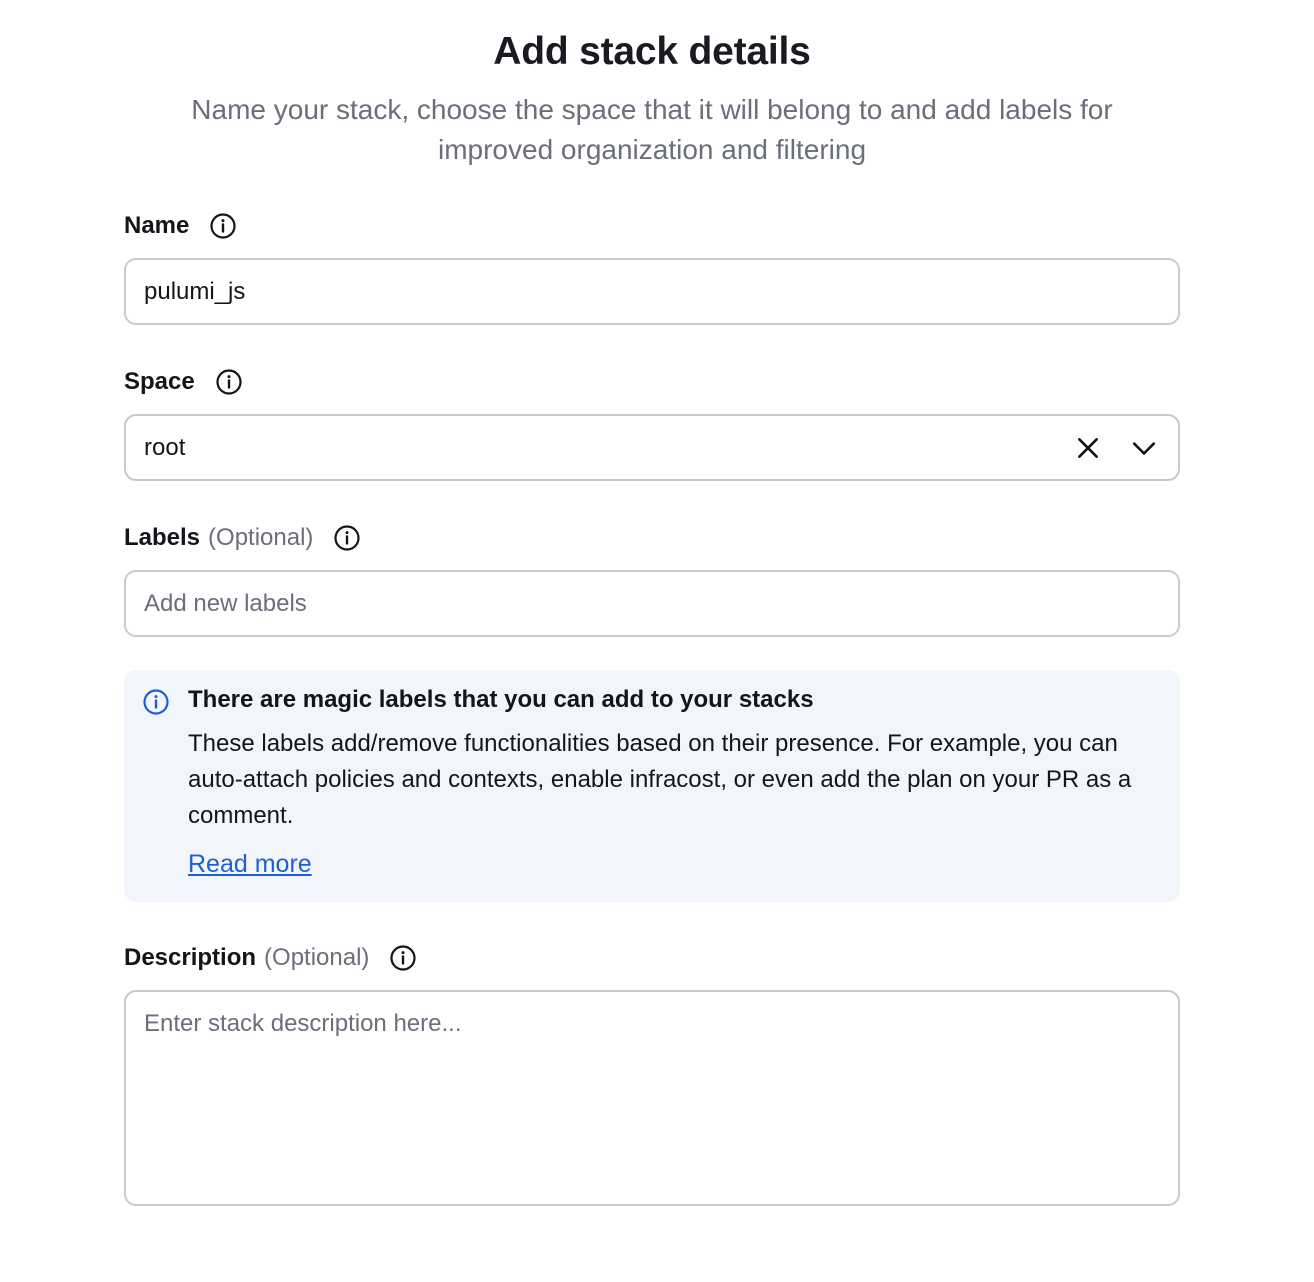 The image size is (1314, 1282). I want to click on name-label-text: Name, so click(157, 225).